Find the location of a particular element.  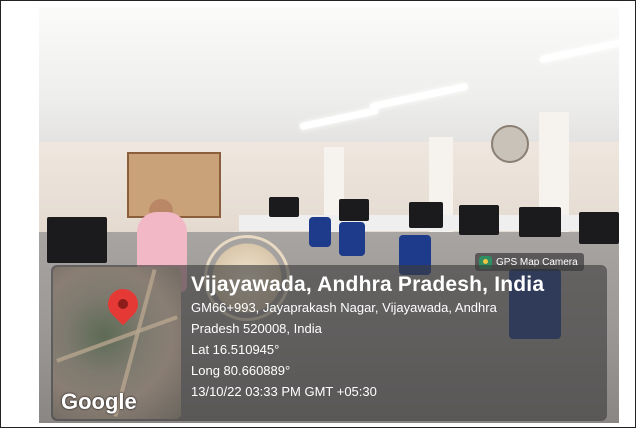

address-line-2: Pradesh 520008, India is located at coordinates (256, 328).